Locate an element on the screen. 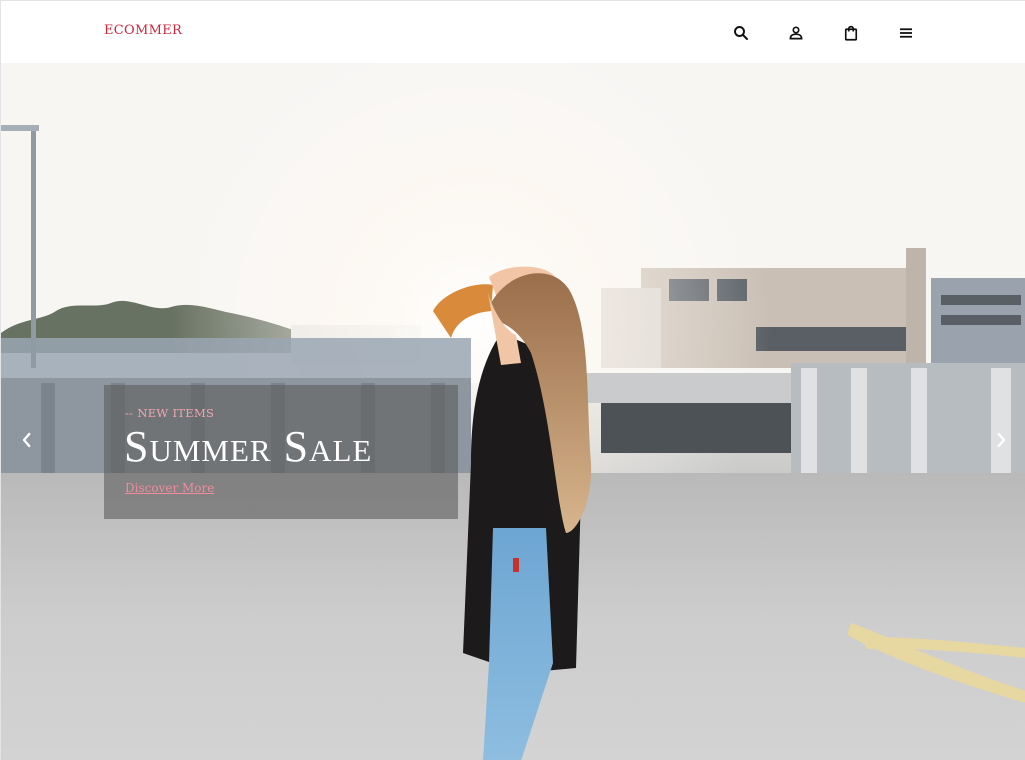  chevron-left-icon is located at coordinates (26, 440).